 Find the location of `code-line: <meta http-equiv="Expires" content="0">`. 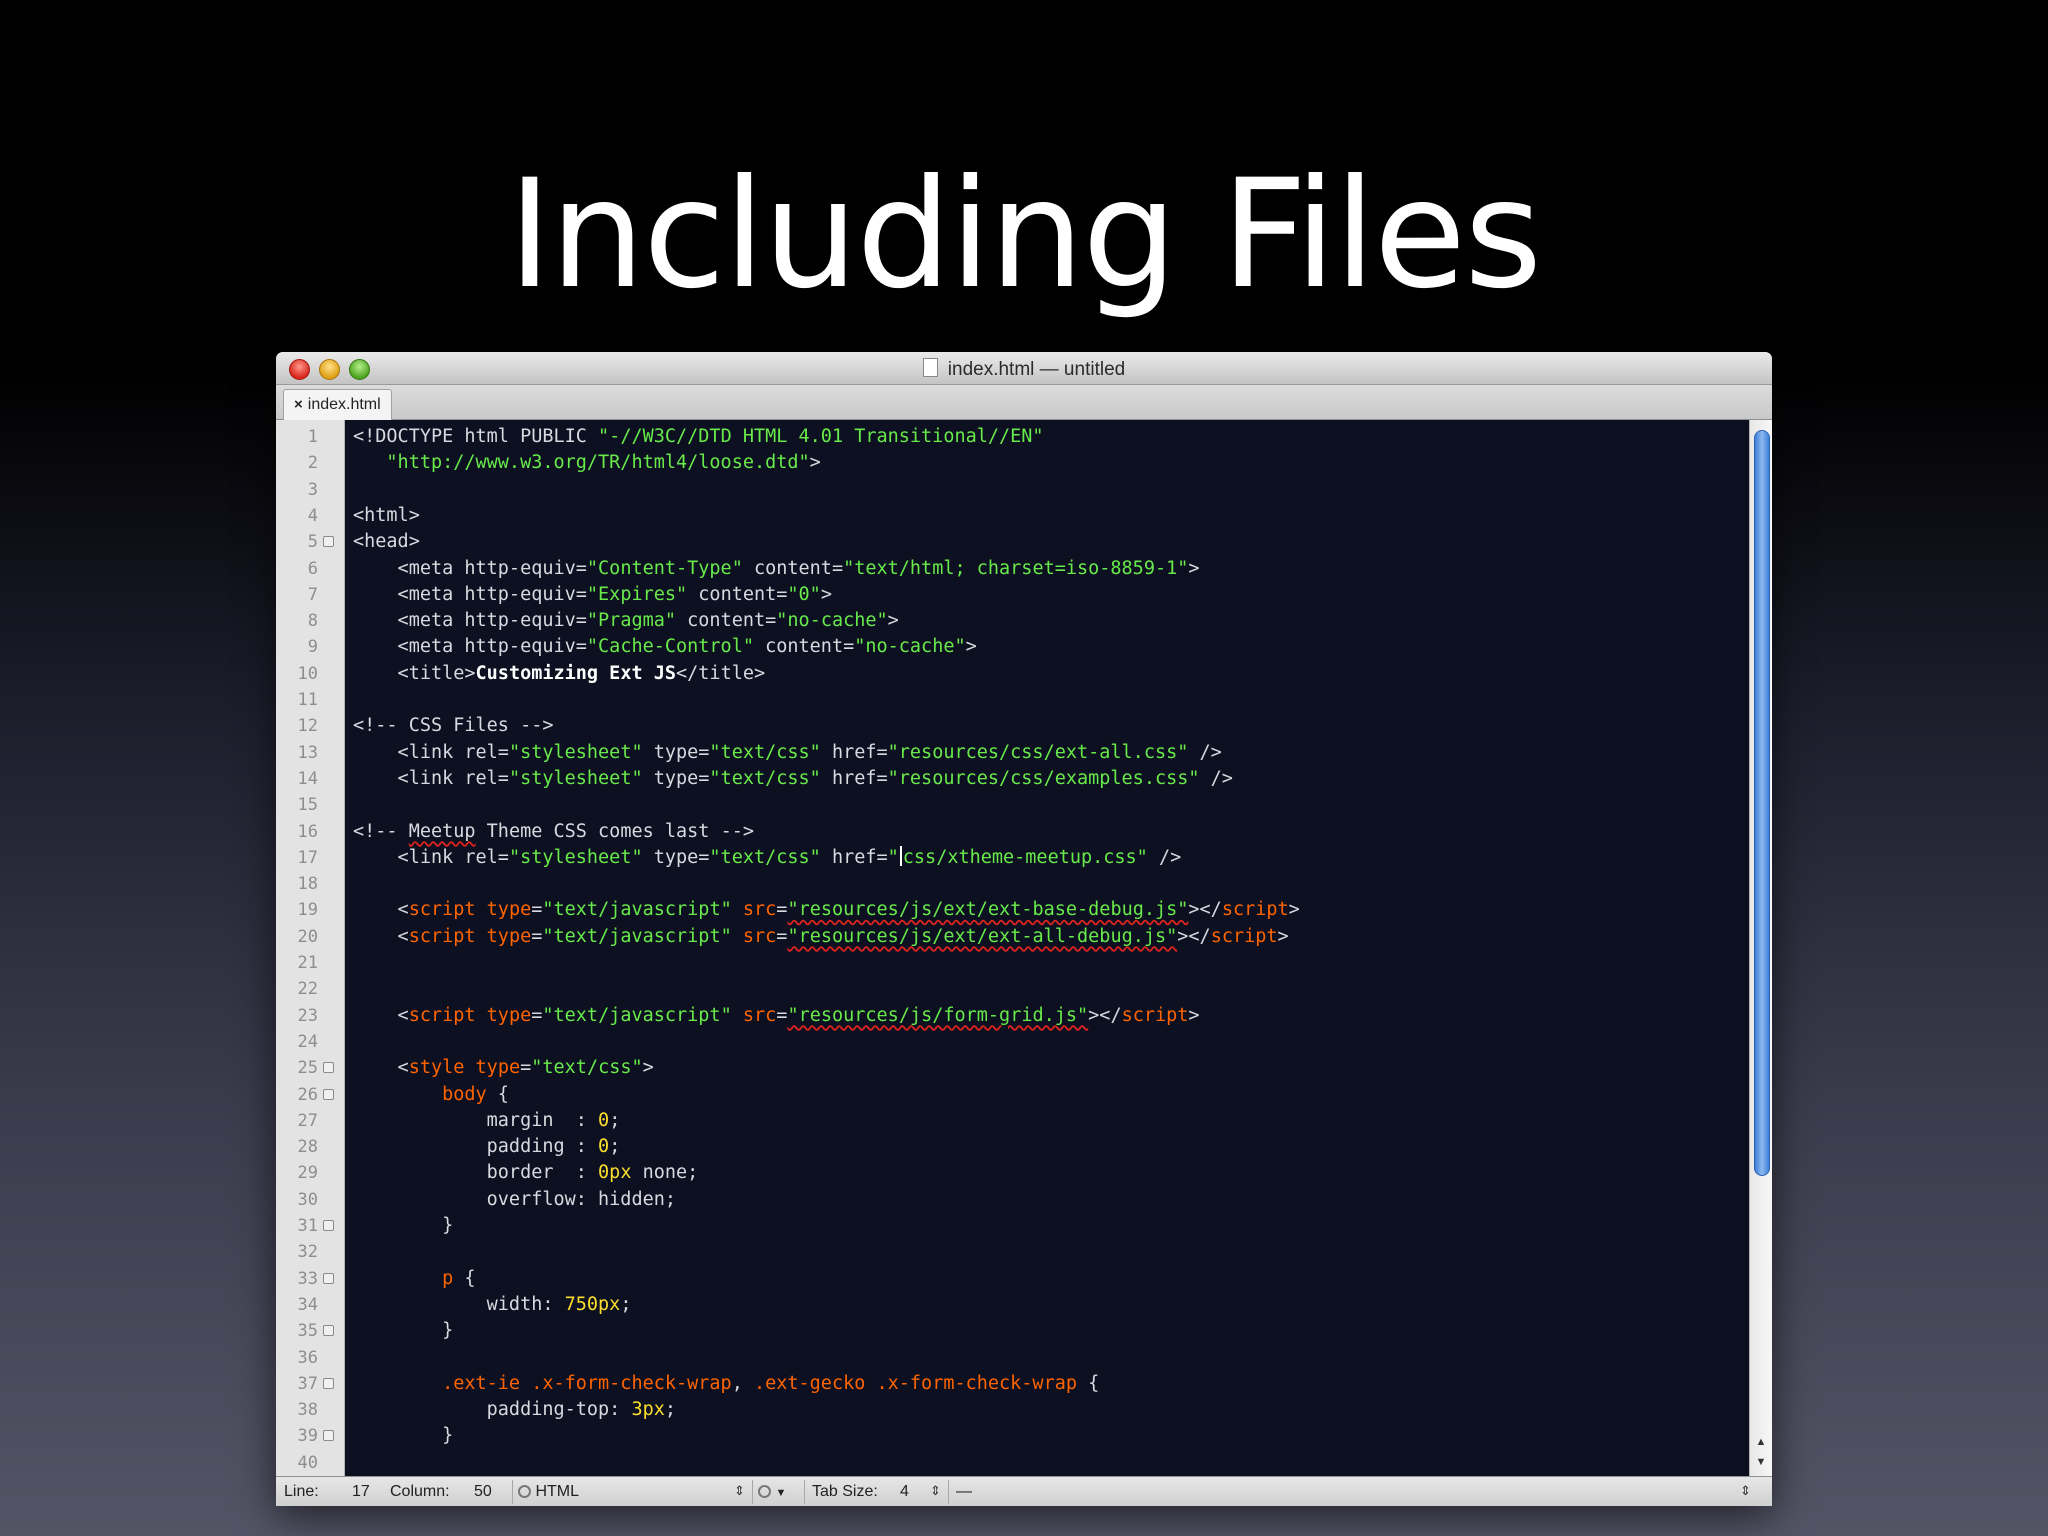

code-line: <meta http-equiv="Expires" content="0"> is located at coordinates (592, 595).